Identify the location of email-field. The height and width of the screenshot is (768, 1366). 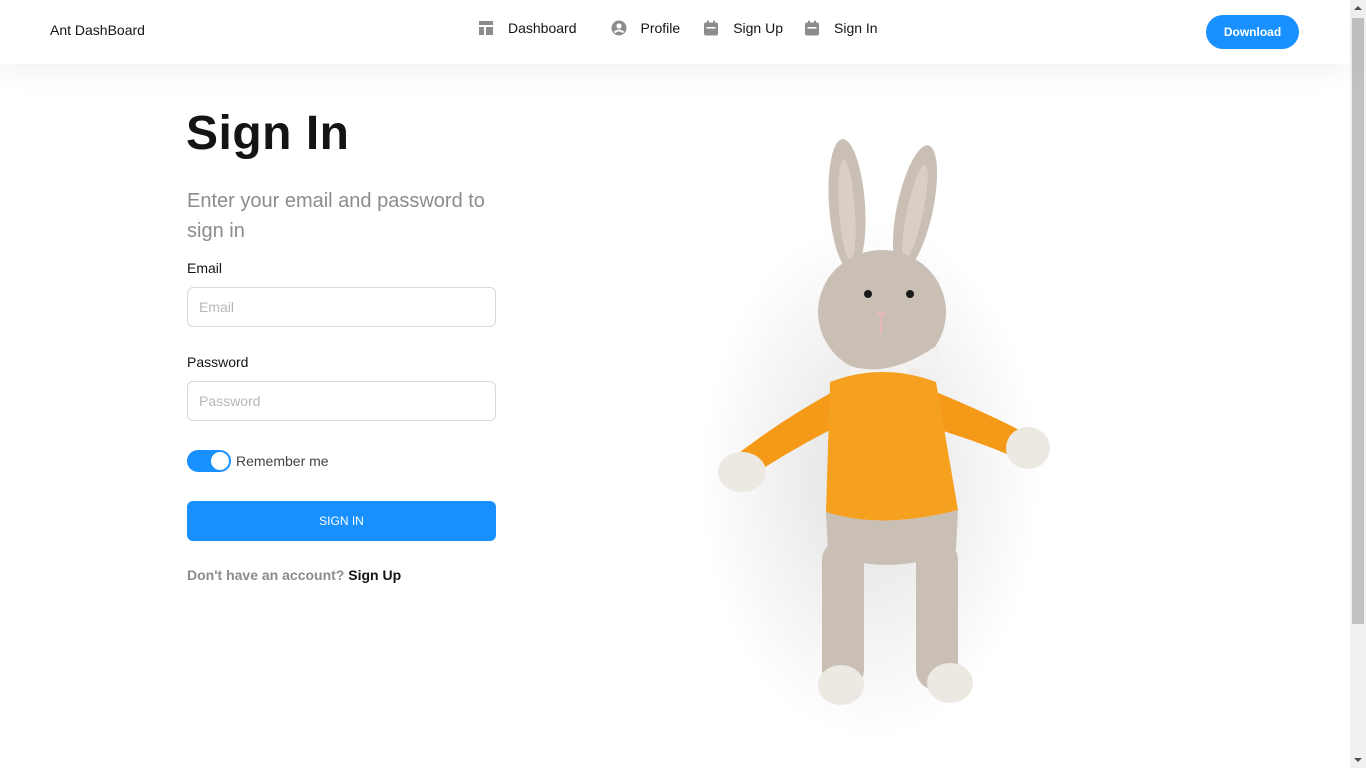
(341, 307).